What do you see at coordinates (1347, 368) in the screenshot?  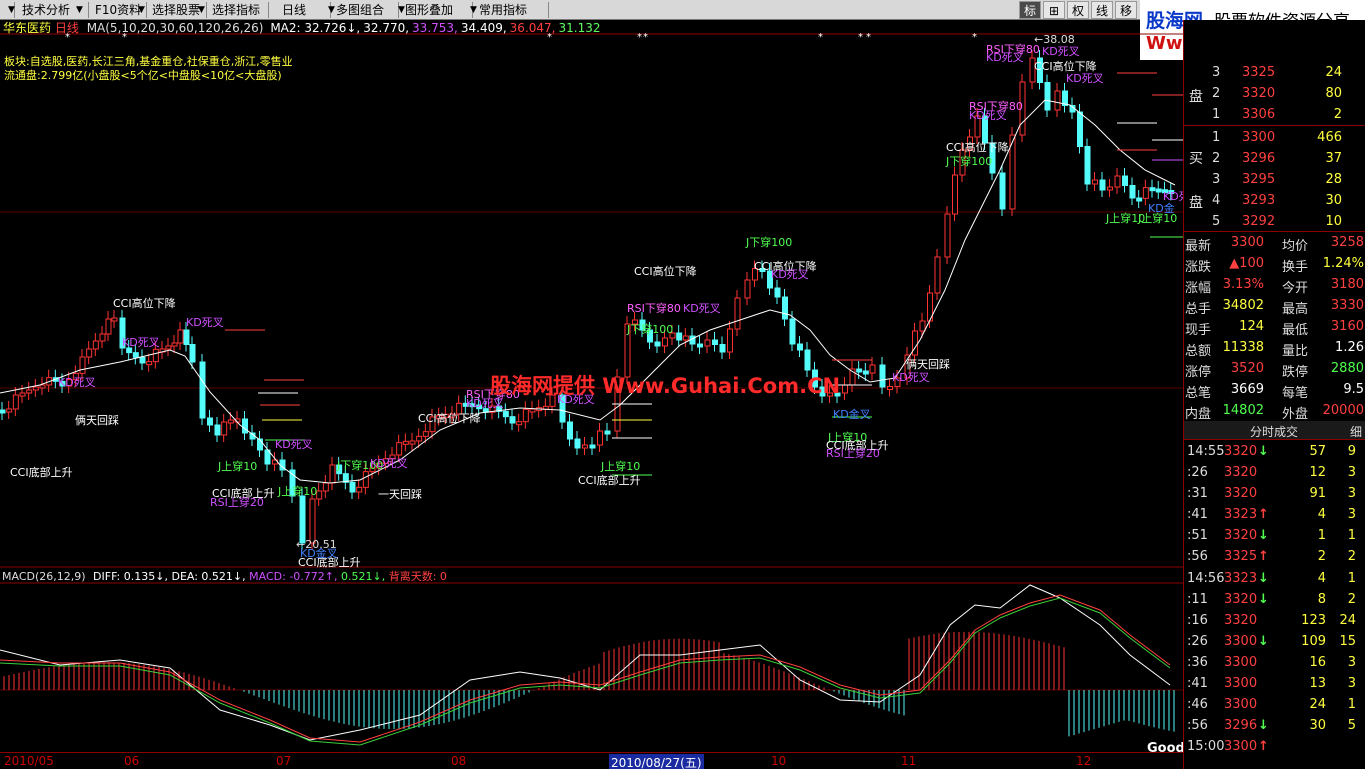 I see `stat-value: 2880` at bounding box center [1347, 368].